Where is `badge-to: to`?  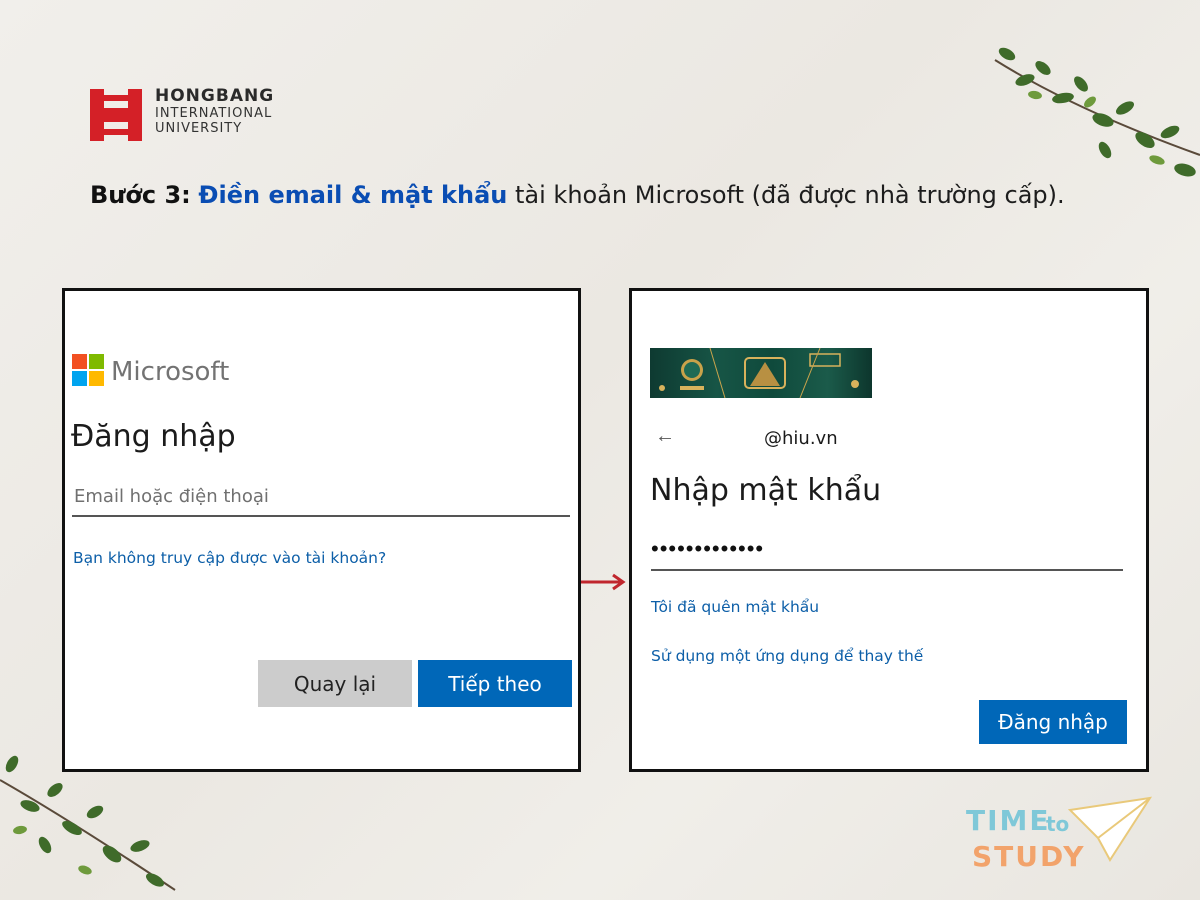 badge-to: to is located at coordinates (1058, 824).